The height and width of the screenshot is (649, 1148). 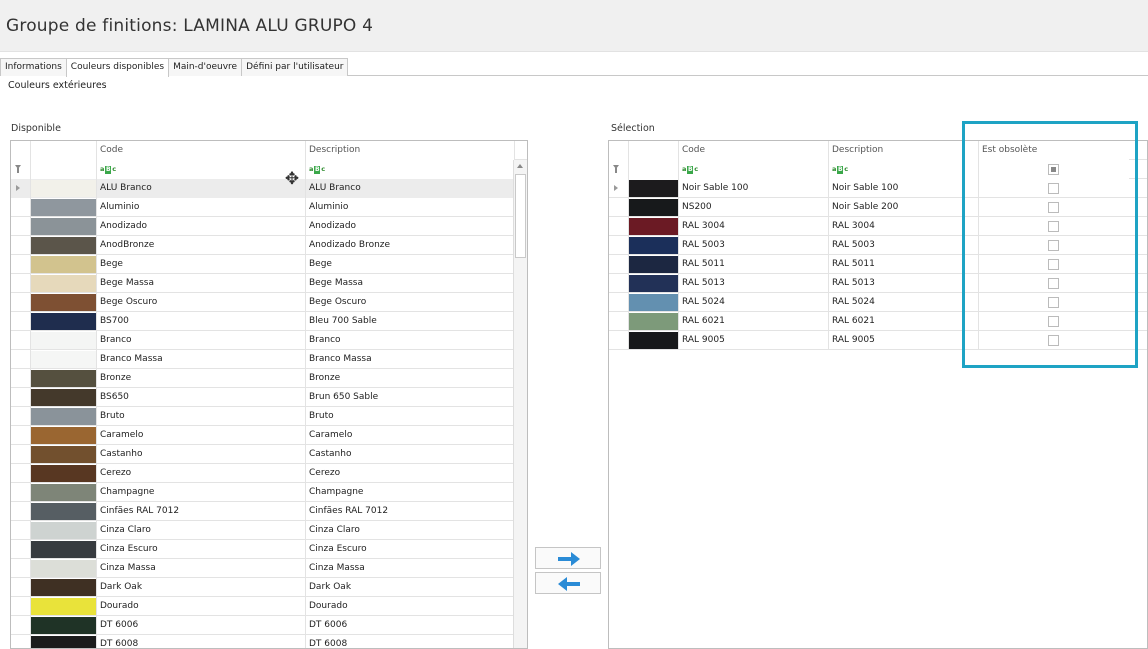 I want to click on description-cell: Bleu 700 Sable, so click(x=410, y=321).